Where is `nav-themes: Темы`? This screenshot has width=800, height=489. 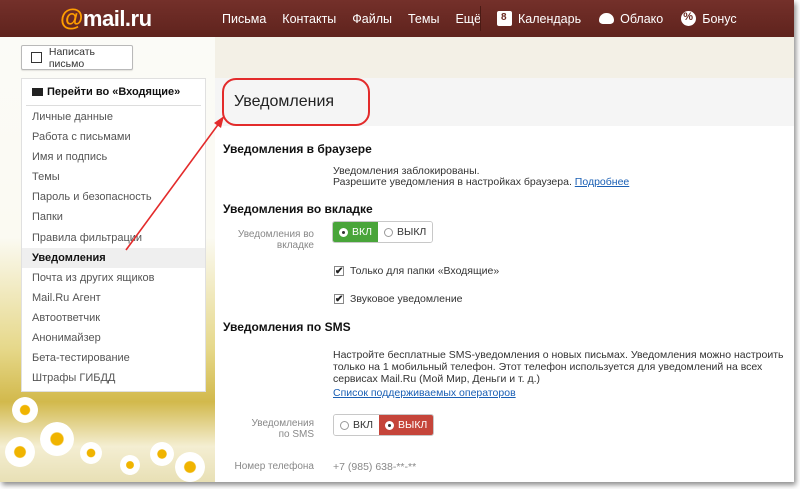
nav-themes: Темы is located at coordinates (423, 19).